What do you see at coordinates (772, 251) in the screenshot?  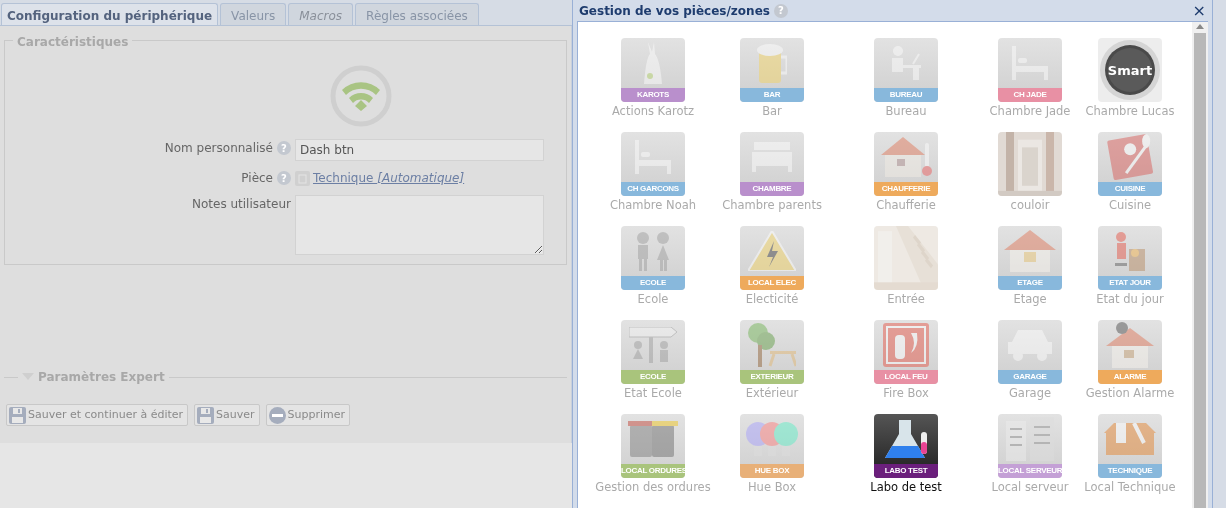 I see `high-voltage-icon` at bounding box center [772, 251].